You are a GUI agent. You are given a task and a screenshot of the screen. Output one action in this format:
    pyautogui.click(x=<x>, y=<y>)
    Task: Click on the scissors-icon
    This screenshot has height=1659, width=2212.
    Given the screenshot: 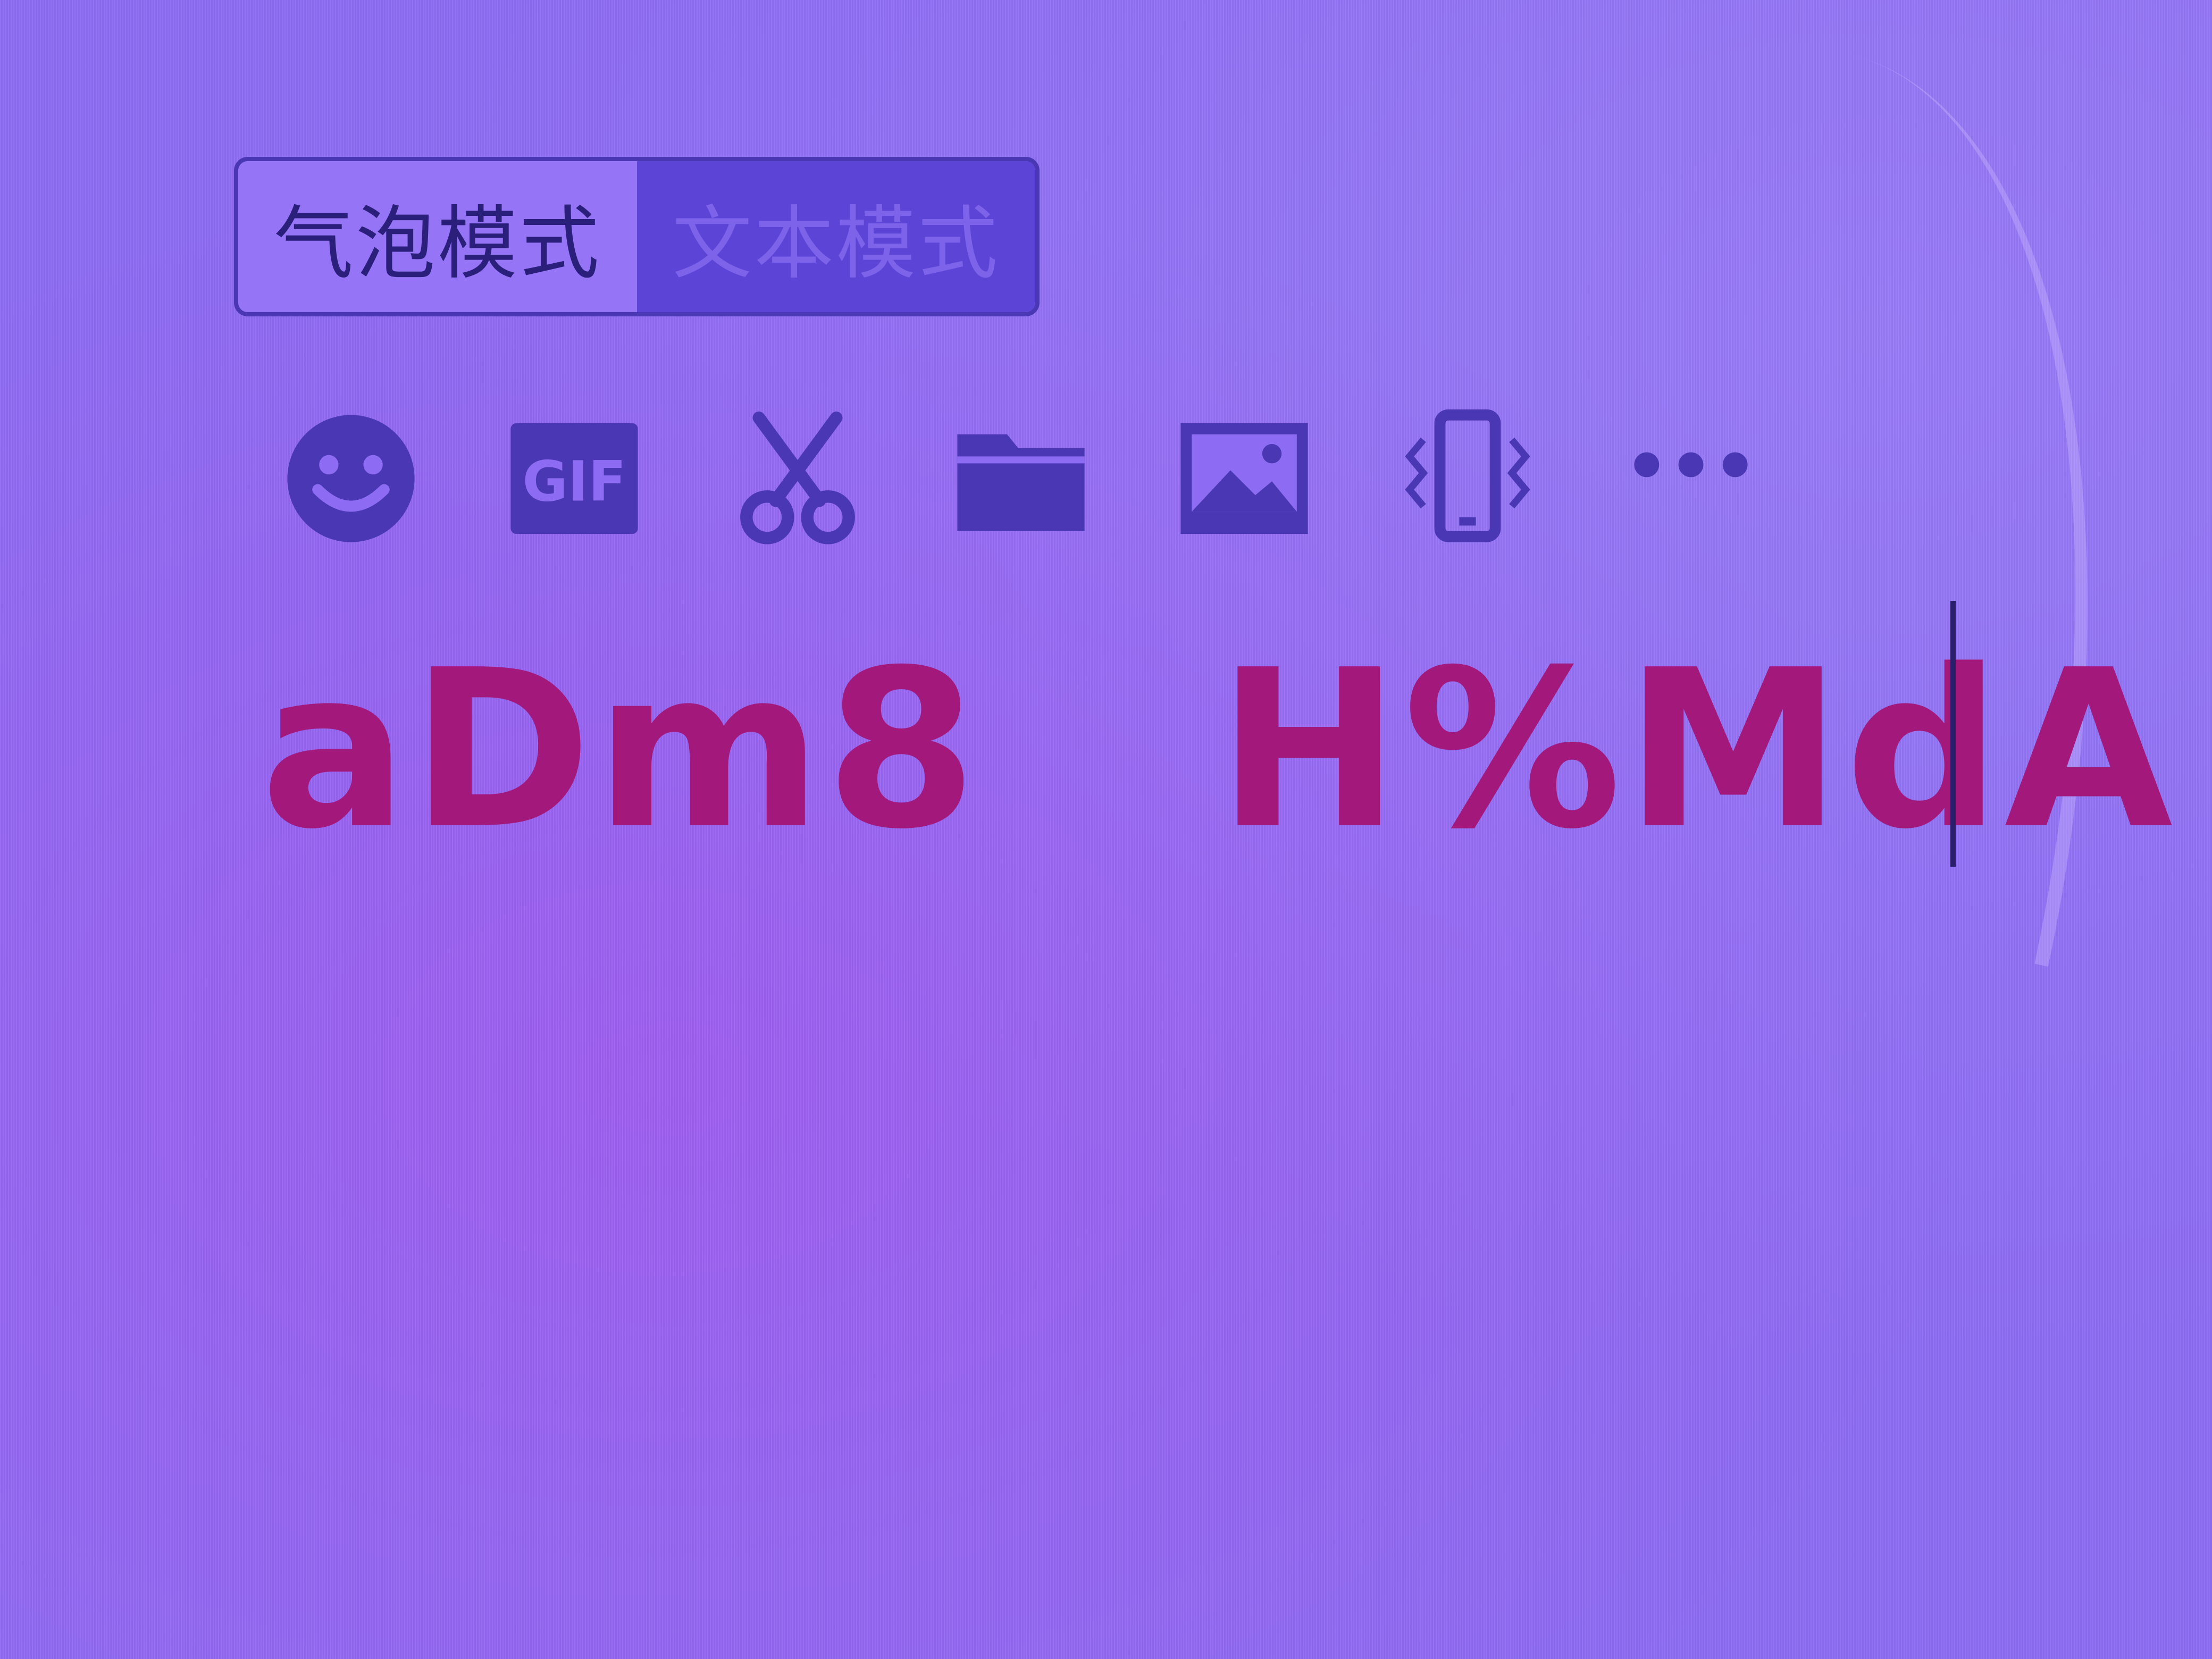 What is the action you would take?
    pyautogui.click(x=797, y=477)
    